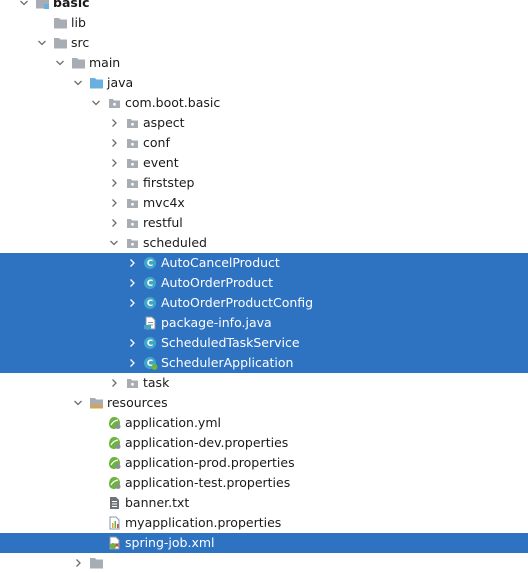  Describe the element at coordinates (264, 503) in the screenshot. I see `tree-row: banner.txt` at that location.